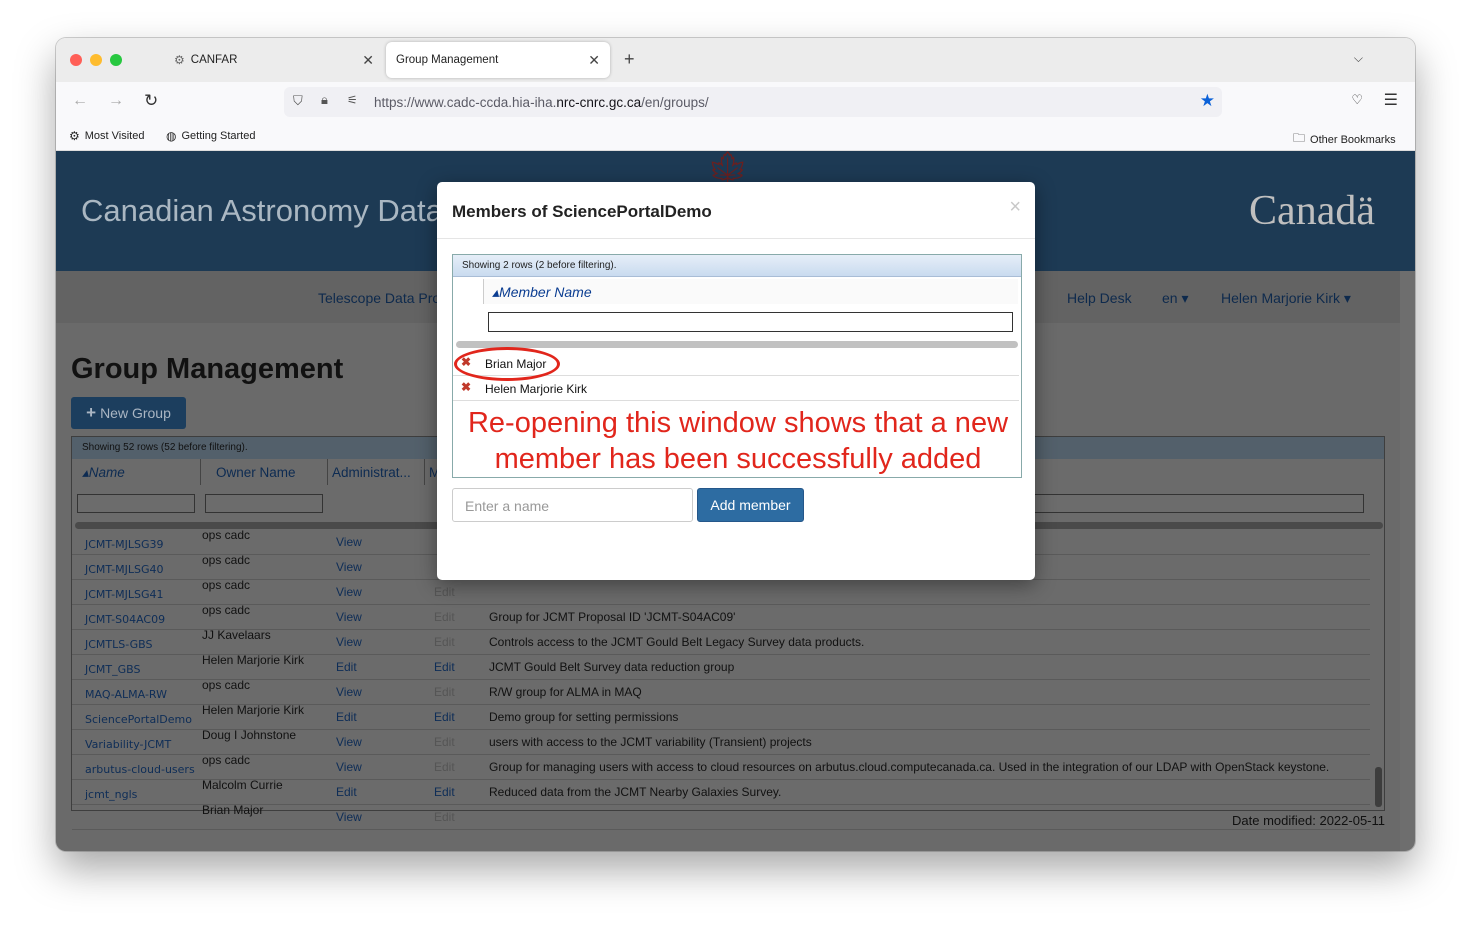 Image resolution: width=1471 pixels, height=926 pixels. I want to click on group-name-link: JCMT-MJLSG39, so click(124, 544).